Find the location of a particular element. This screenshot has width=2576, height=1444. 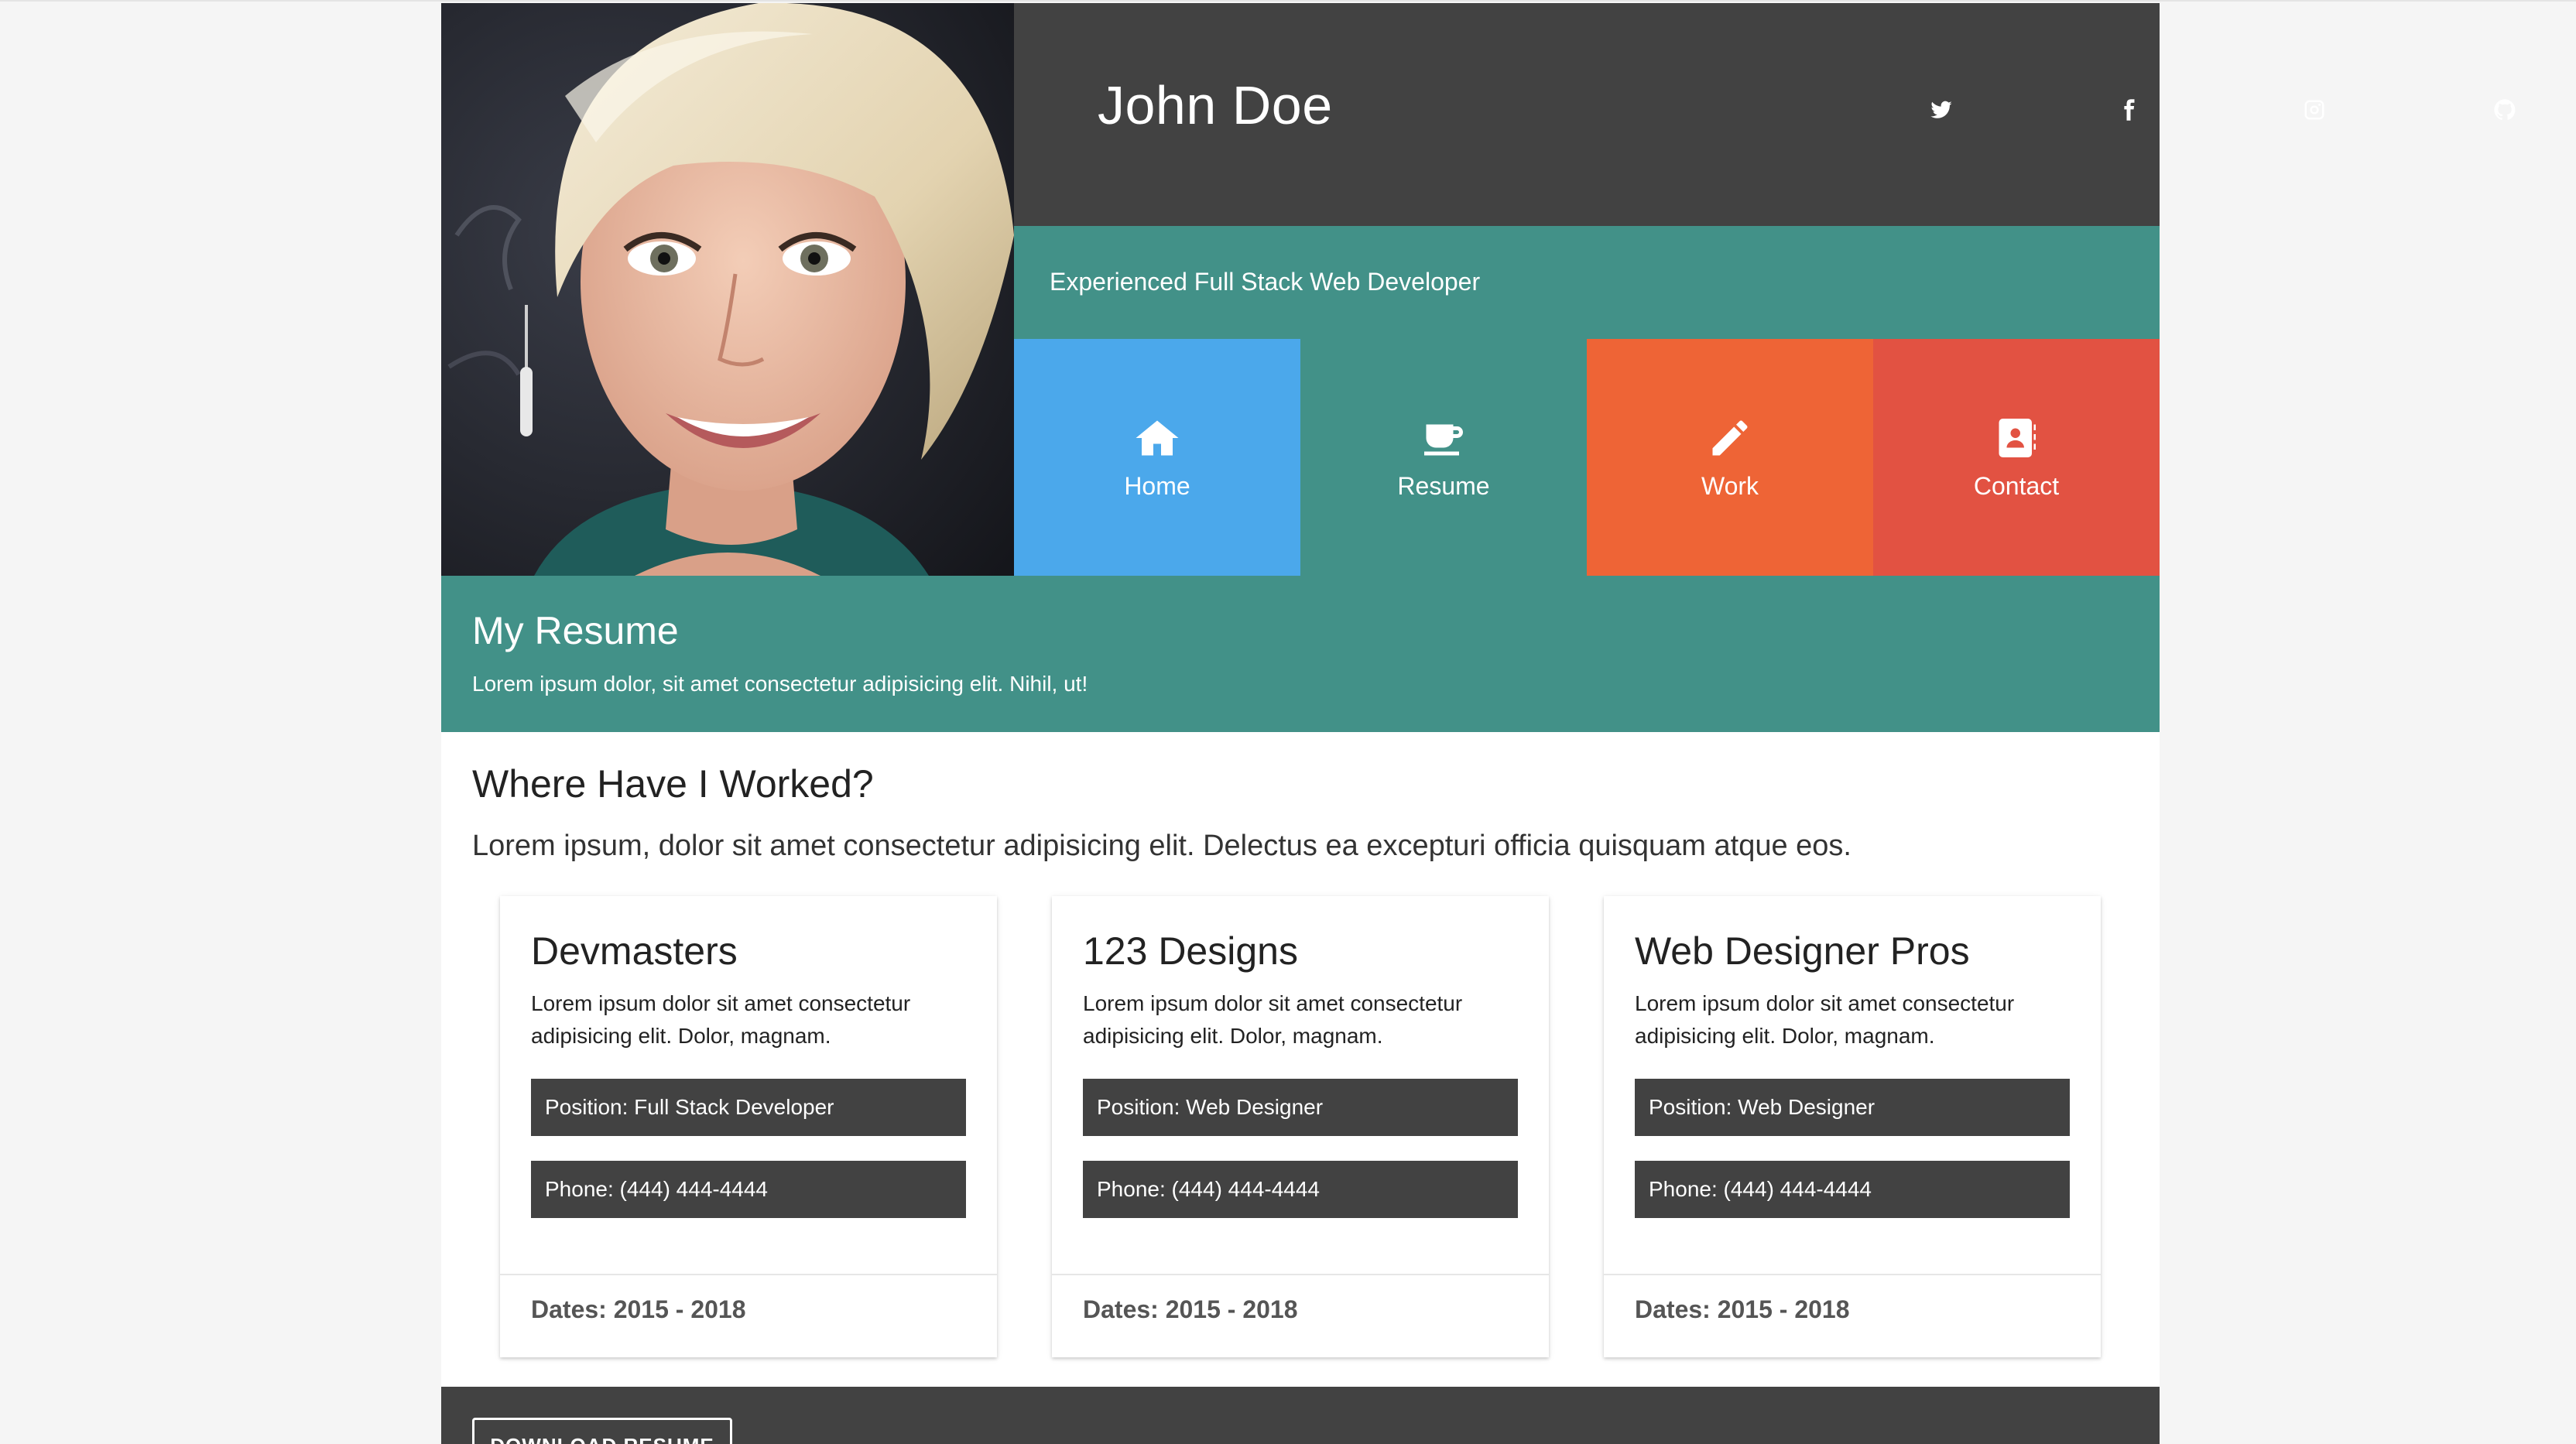

nav-label: Work is located at coordinates (1730, 485).